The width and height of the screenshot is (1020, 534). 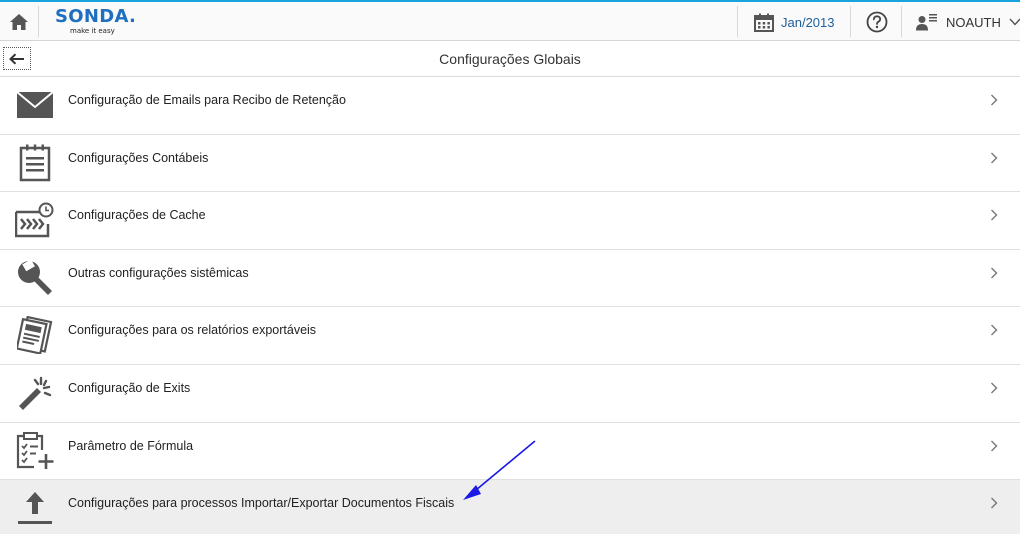 I want to click on report-icon, so click(x=35, y=335).